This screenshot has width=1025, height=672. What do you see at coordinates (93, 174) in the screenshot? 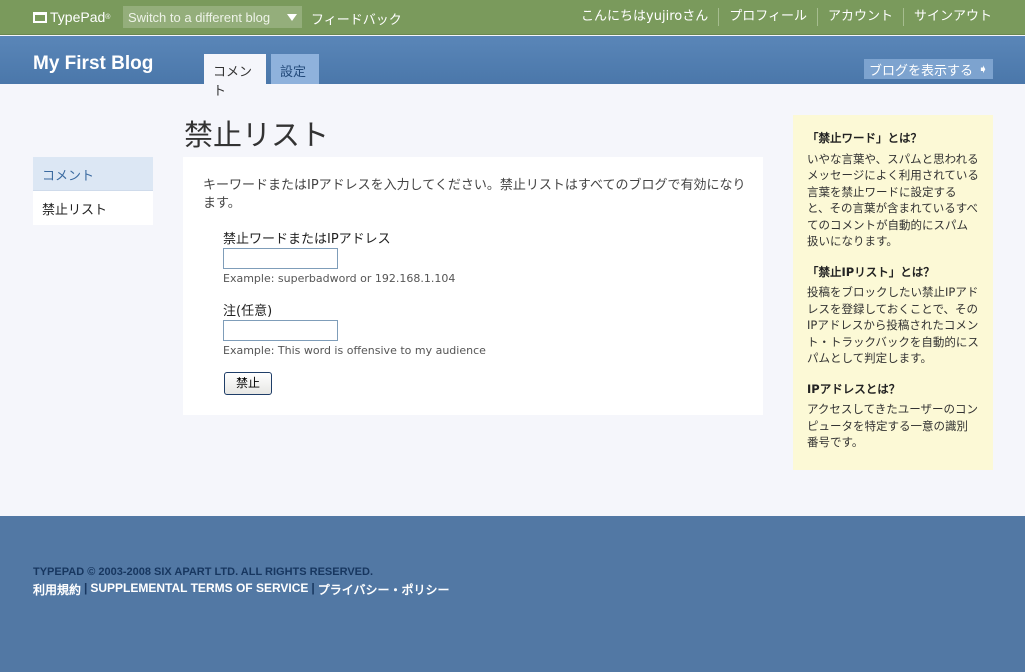
I see `sidebar-item-comments: コメント` at bounding box center [93, 174].